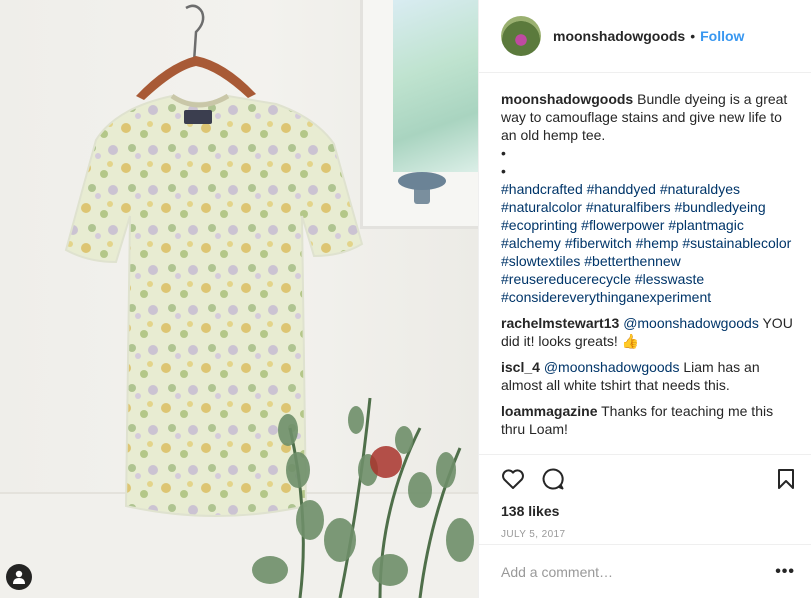 This screenshot has width=811, height=598. Describe the element at coordinates (645, 497) in the screenshot. I see `post-actions: 138 likes JULY 5, 2017` at that location.